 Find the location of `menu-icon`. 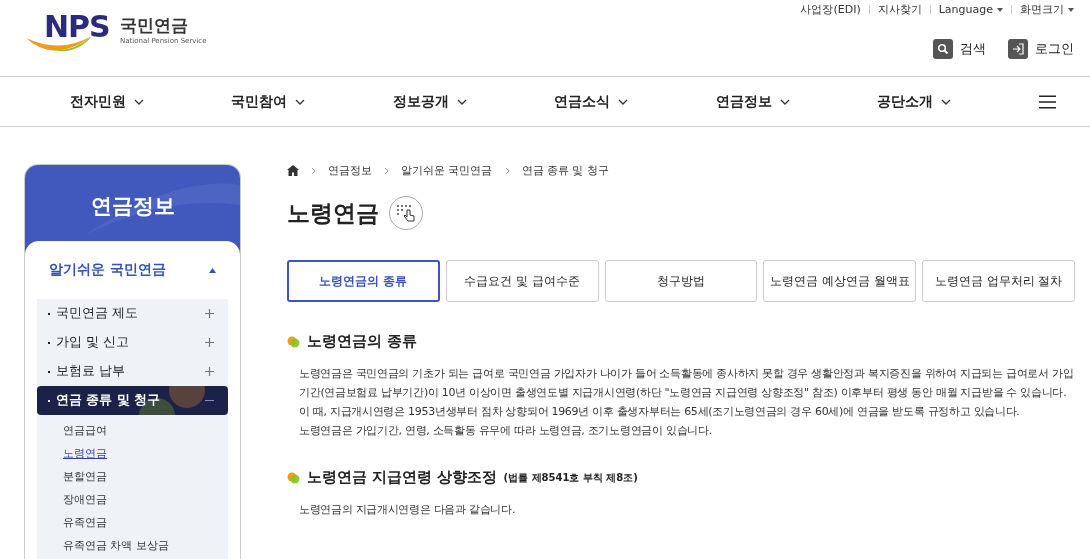

menu-icon is located at coordinates (1047, 101).